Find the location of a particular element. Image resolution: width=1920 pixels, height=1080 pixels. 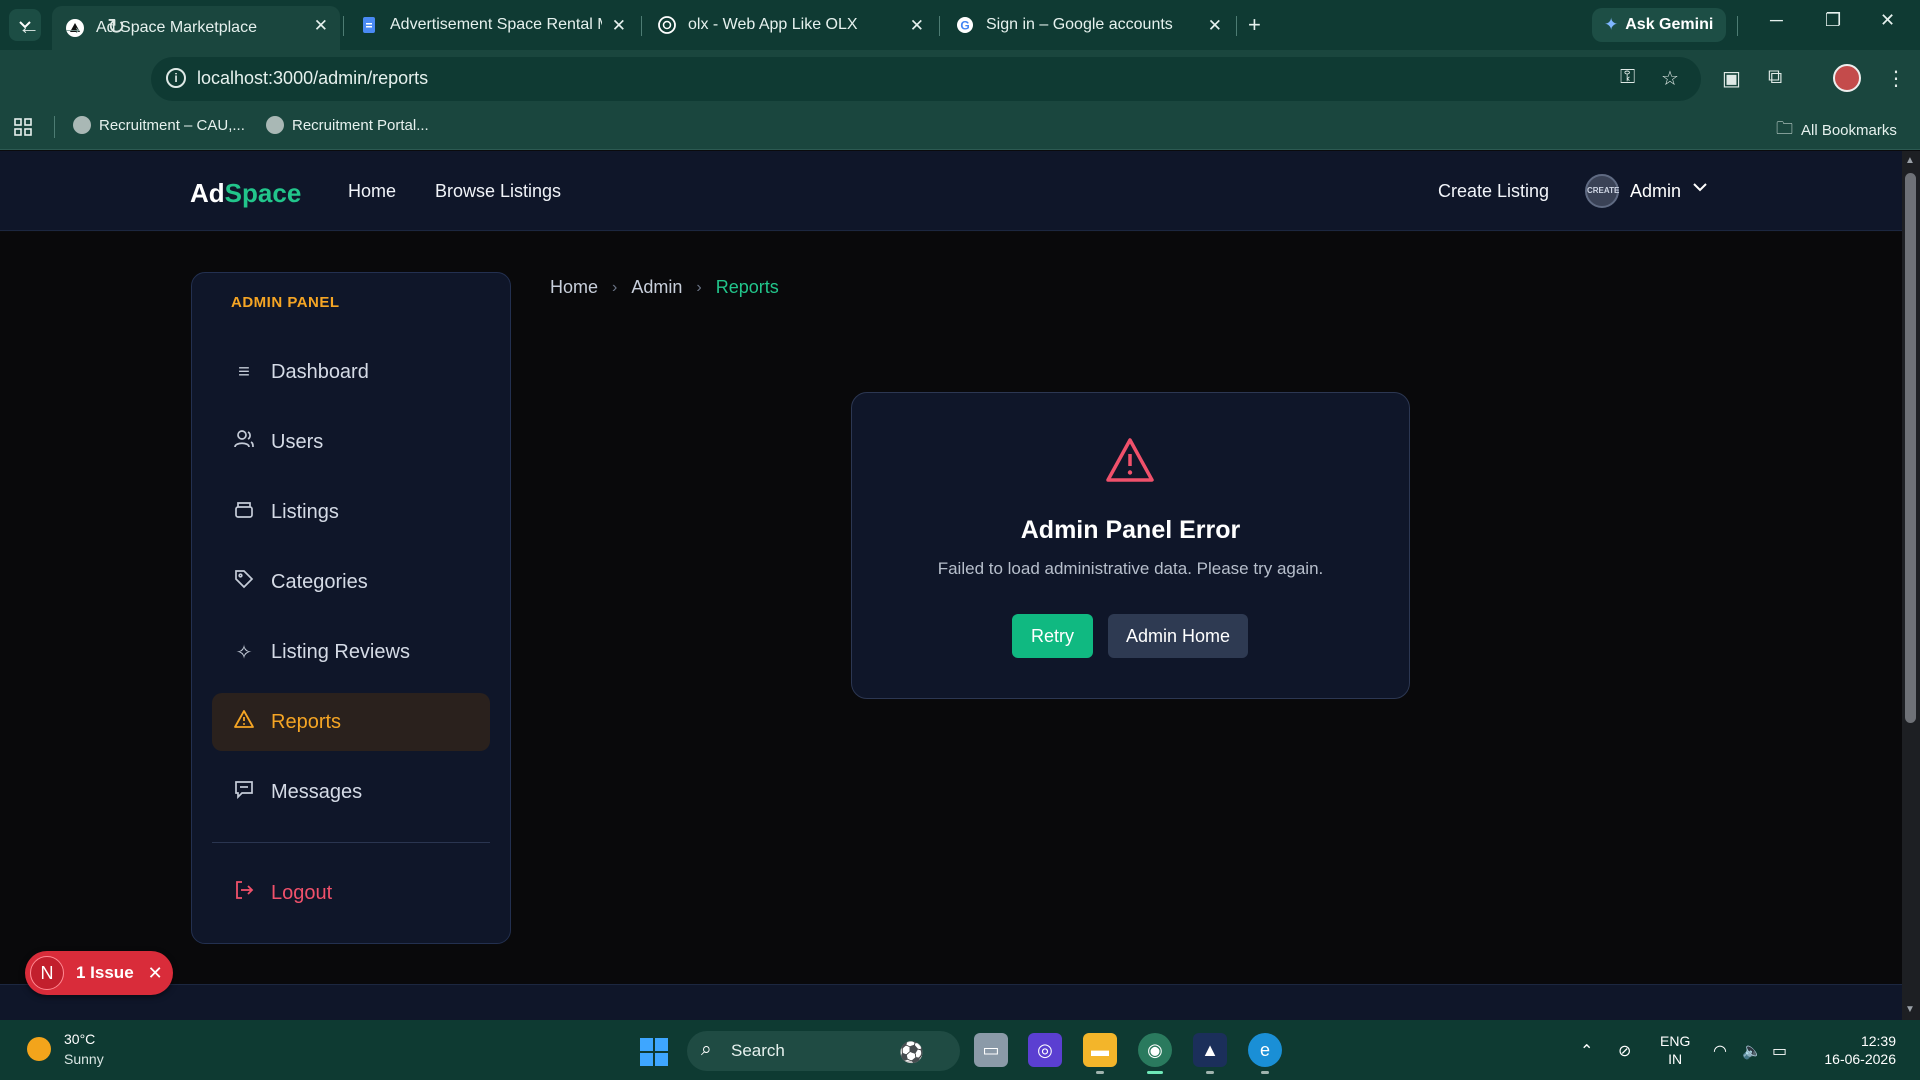

reload-icon: ↻ is located at coordinates (116, 27).